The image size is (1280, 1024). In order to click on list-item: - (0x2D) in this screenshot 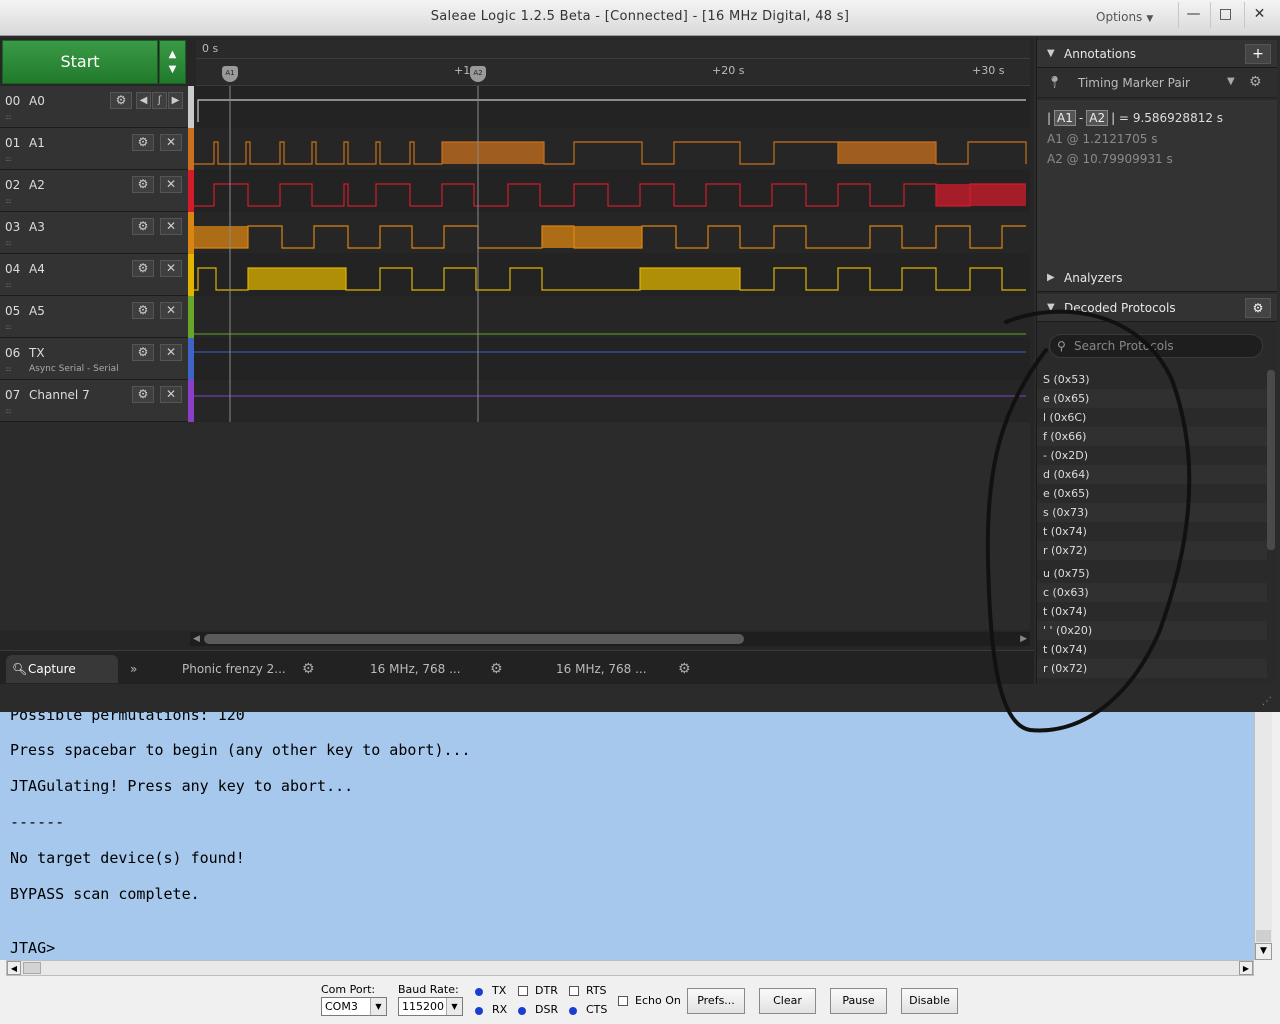, I will do `click(1152, 455)`.